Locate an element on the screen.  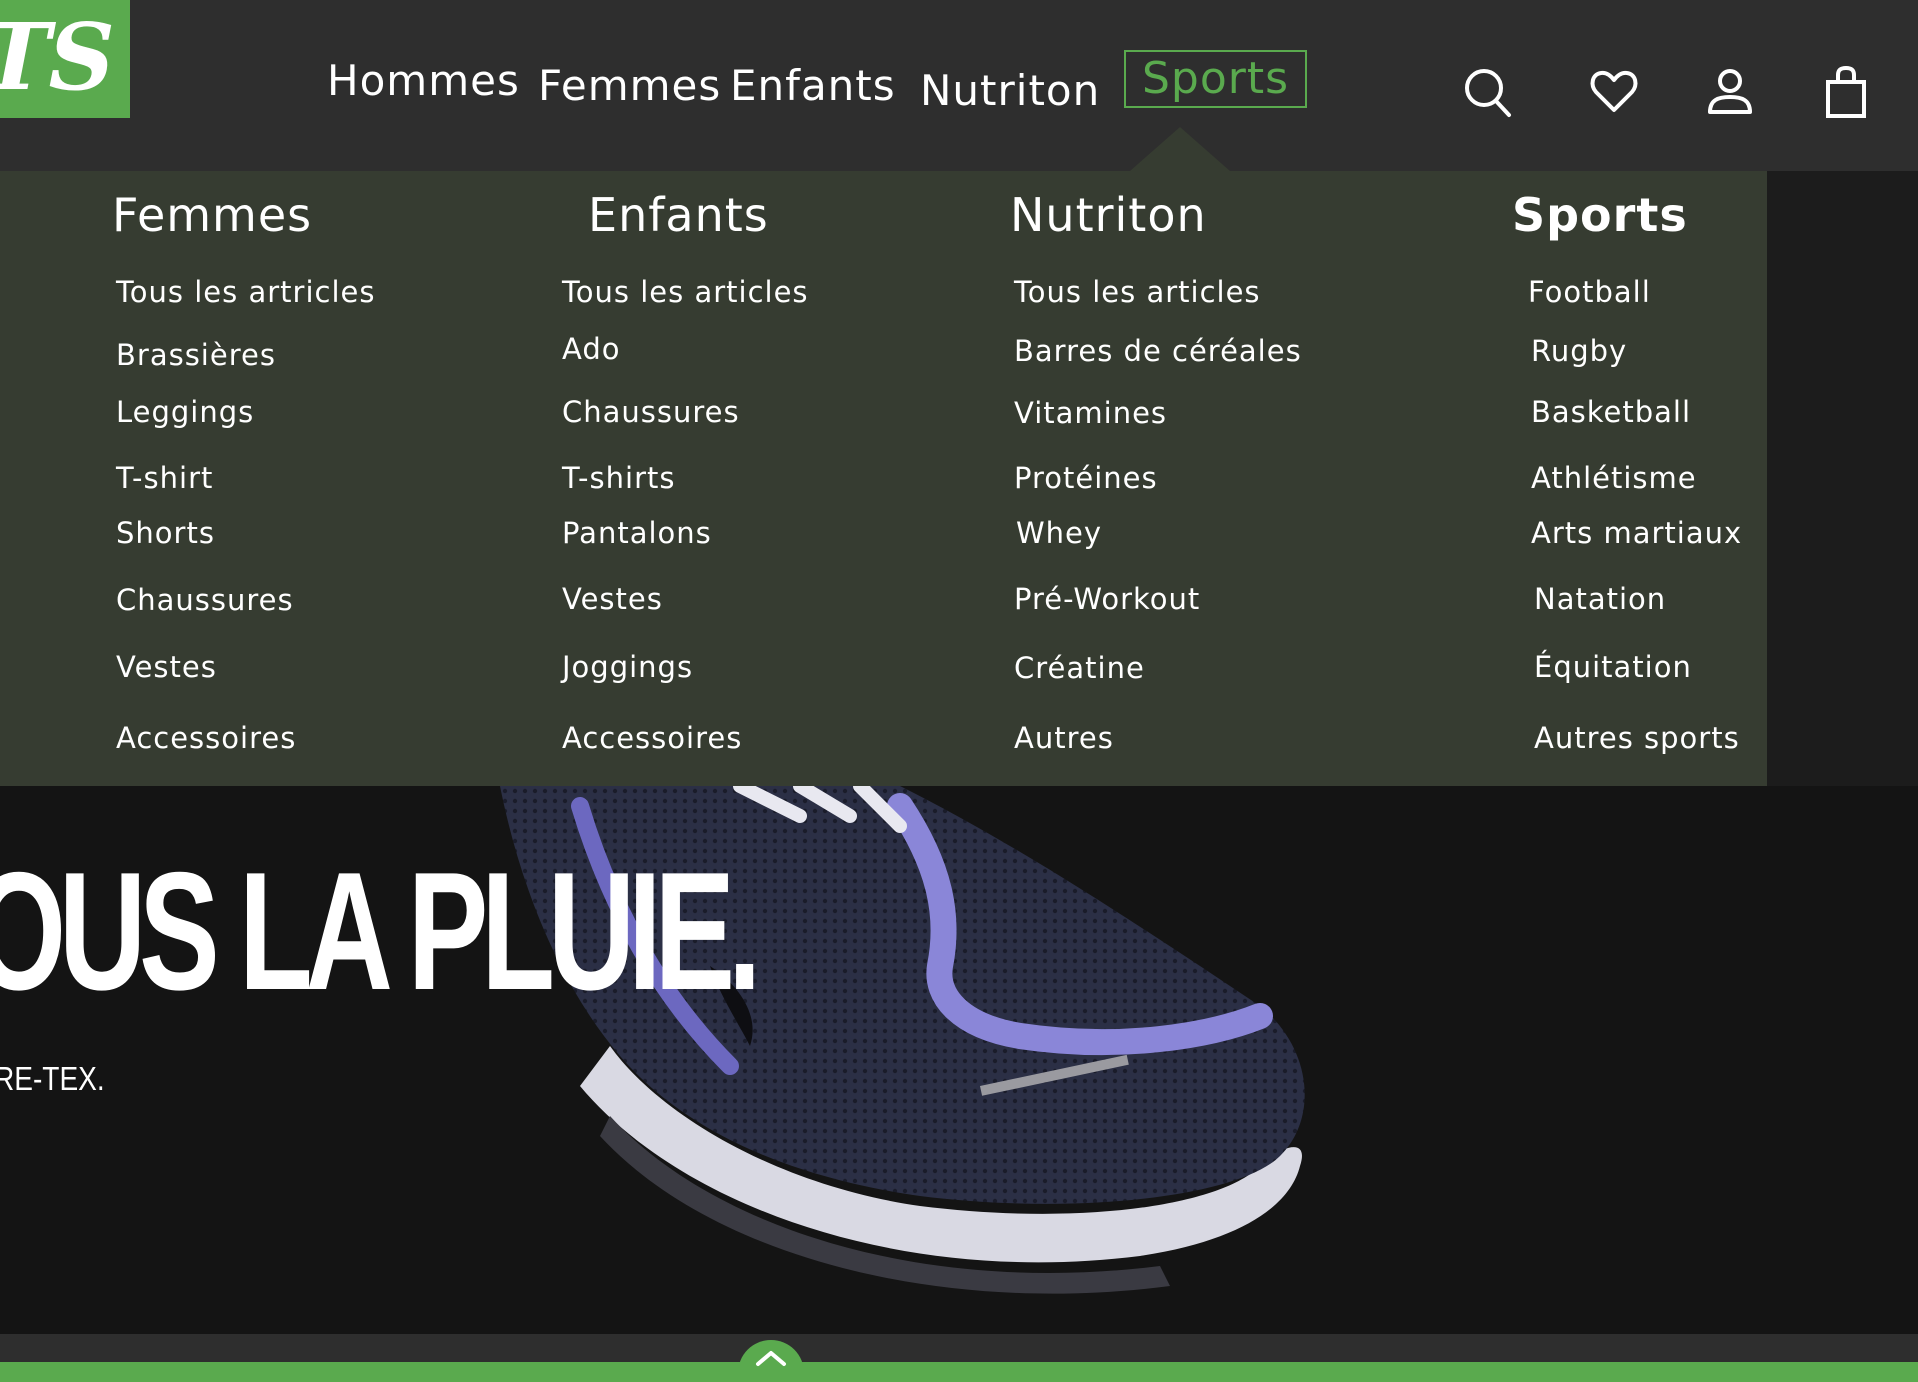
menu-link: Protéines is located at coordinates (1086, 478).